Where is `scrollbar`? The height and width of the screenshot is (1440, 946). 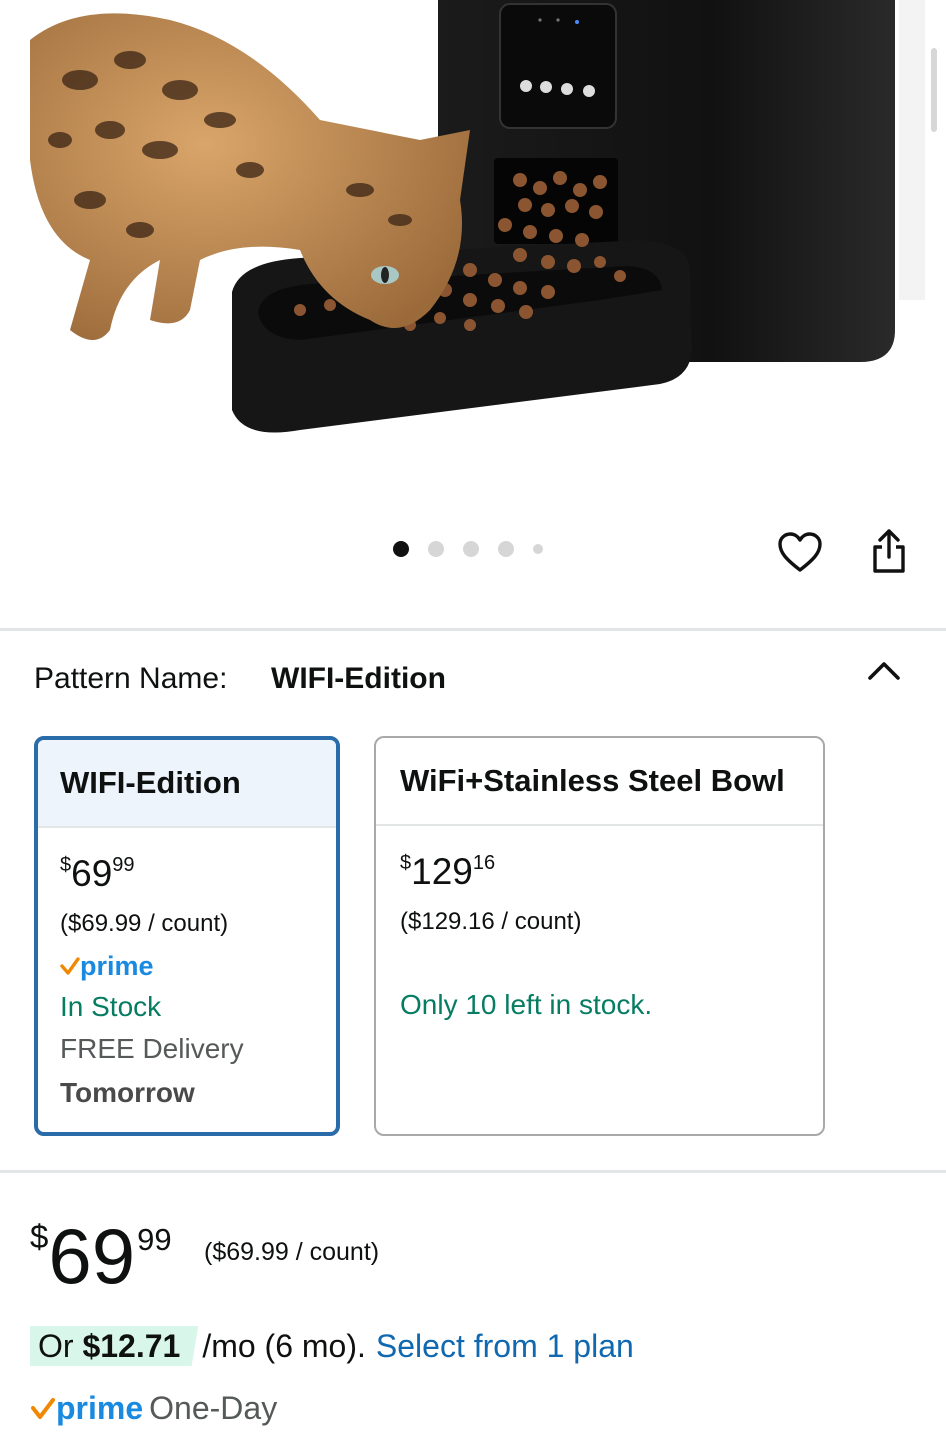 scrollbar is located at coordinates (934, 90).